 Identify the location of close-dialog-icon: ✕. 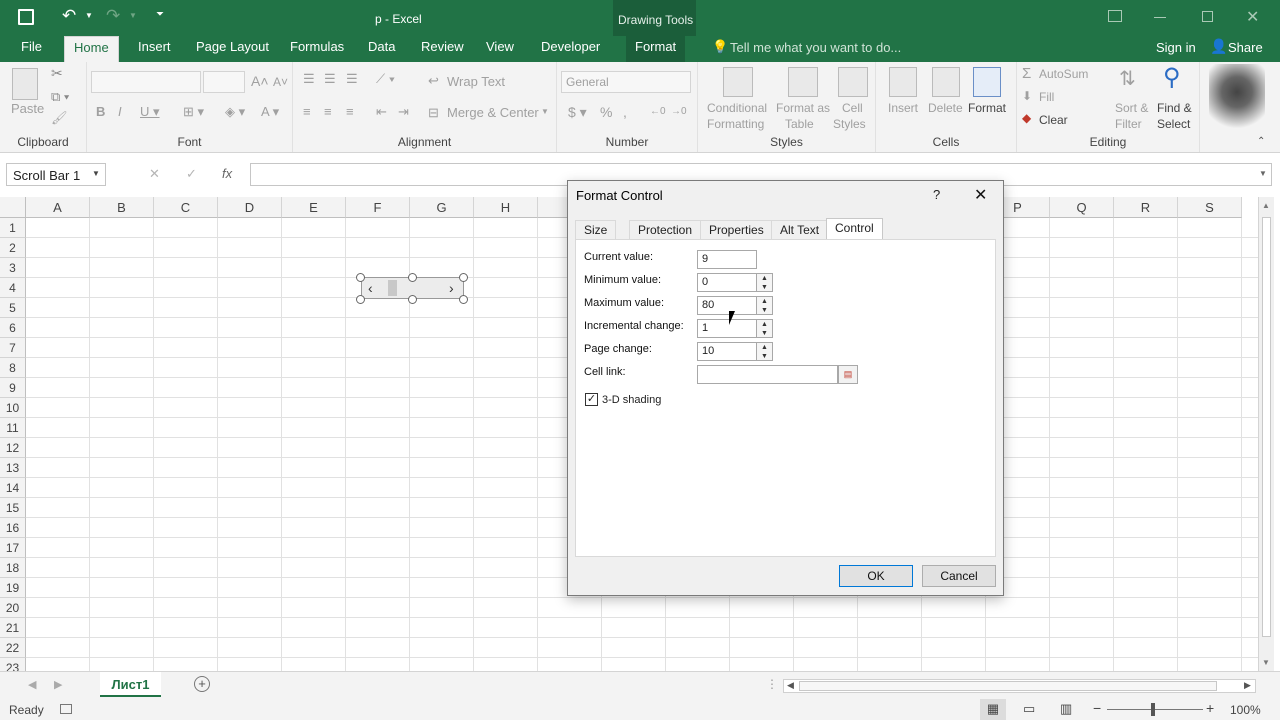
(980, 195).